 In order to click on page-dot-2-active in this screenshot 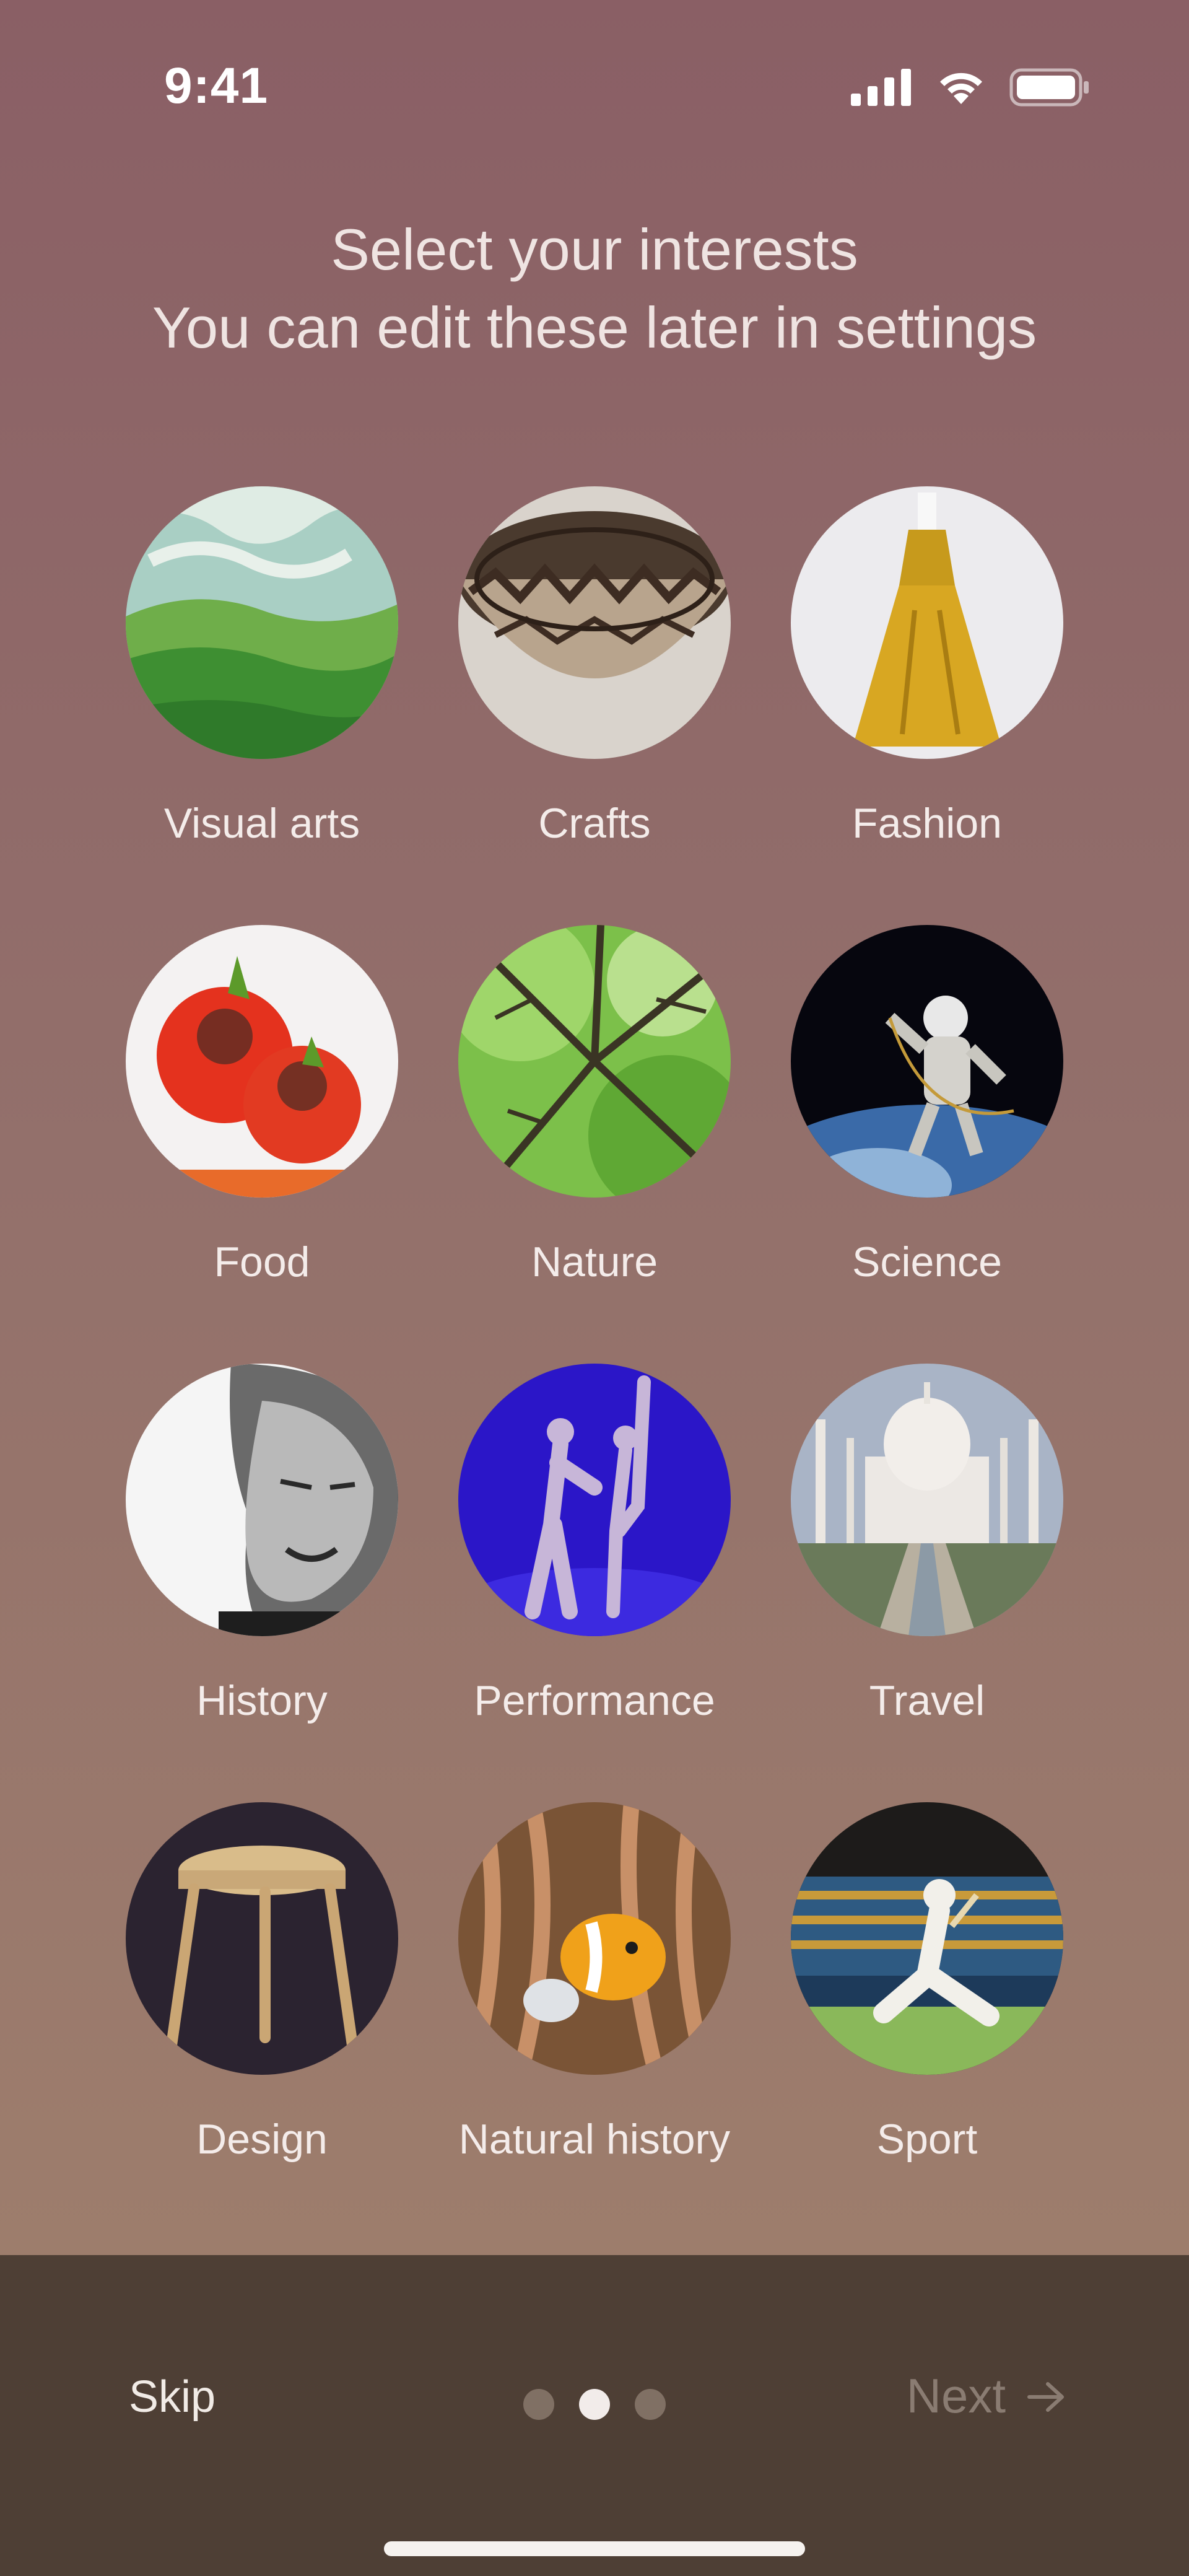, I will do `click(594, 2404)`.